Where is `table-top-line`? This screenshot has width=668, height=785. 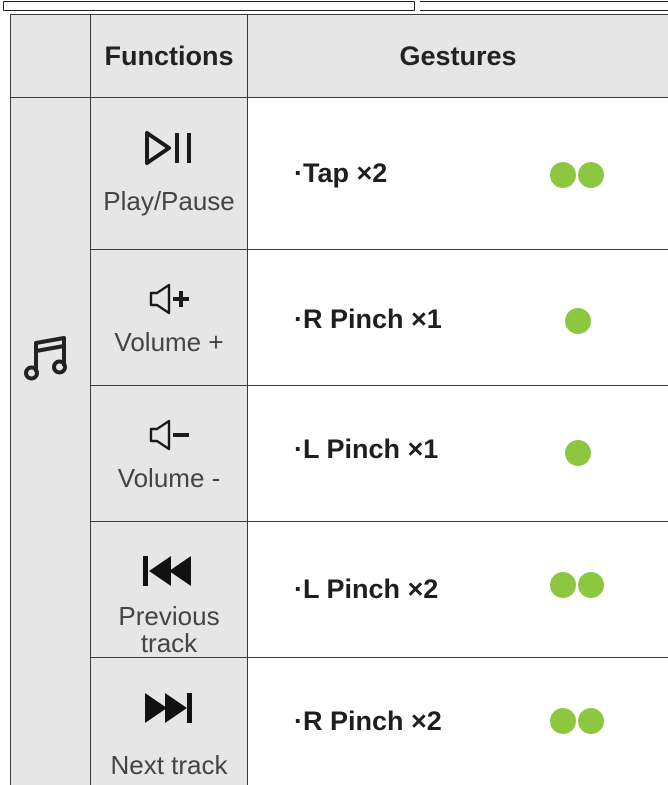 table-top-line is located at coordinates (339, 14).